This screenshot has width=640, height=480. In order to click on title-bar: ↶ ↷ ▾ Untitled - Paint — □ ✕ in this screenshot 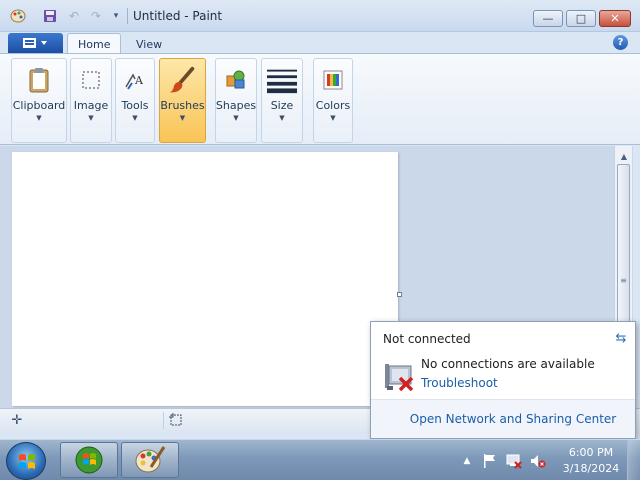, I will do `click(320, 16)`.